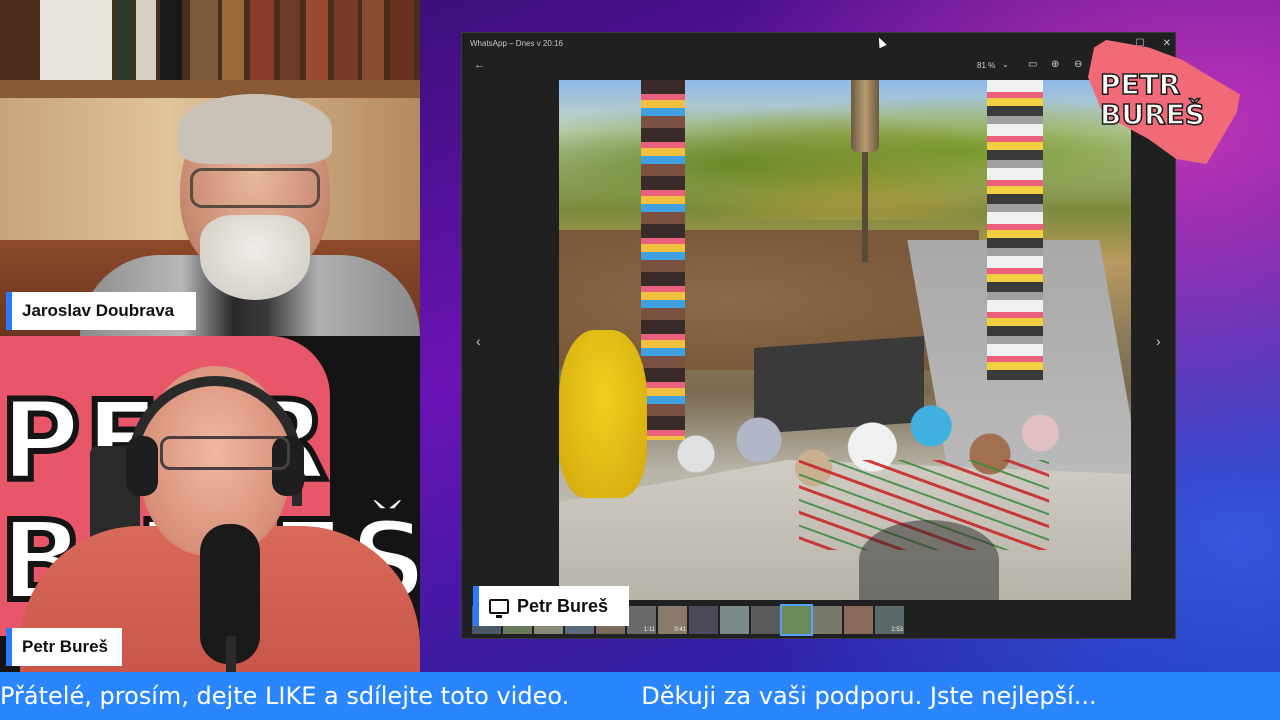 This screenshot has height=720, width=1280. What do you see at coordinates (897, 630) in the screenshot?
I see `thumbnail-duration: 2:53` at bounding box center [897, 630].